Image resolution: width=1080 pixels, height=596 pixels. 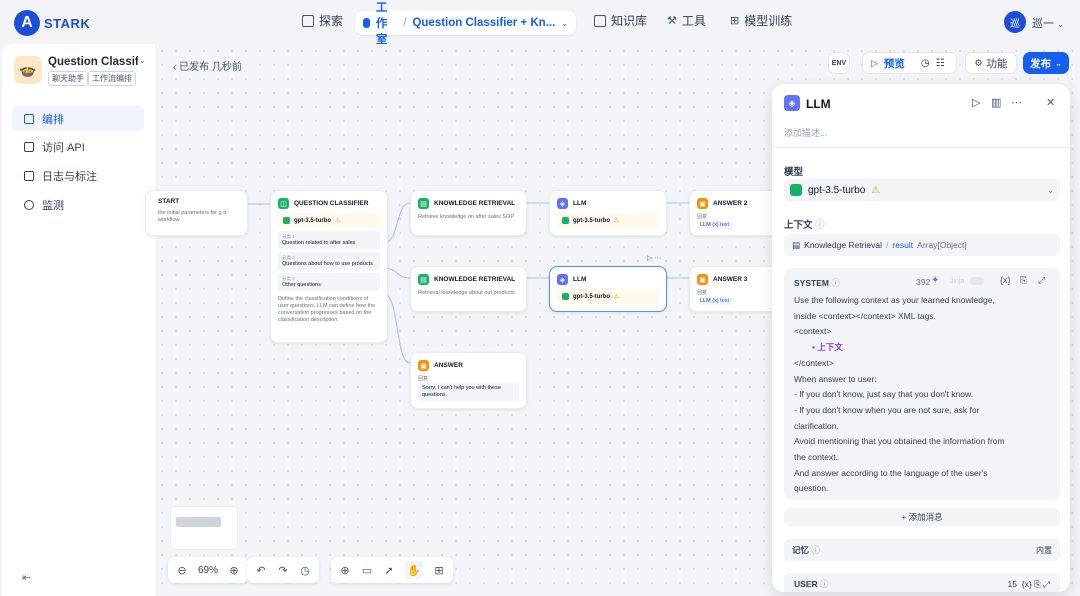 I want to click on nav-knowledge: 知识库, so click(x=620, y=20).